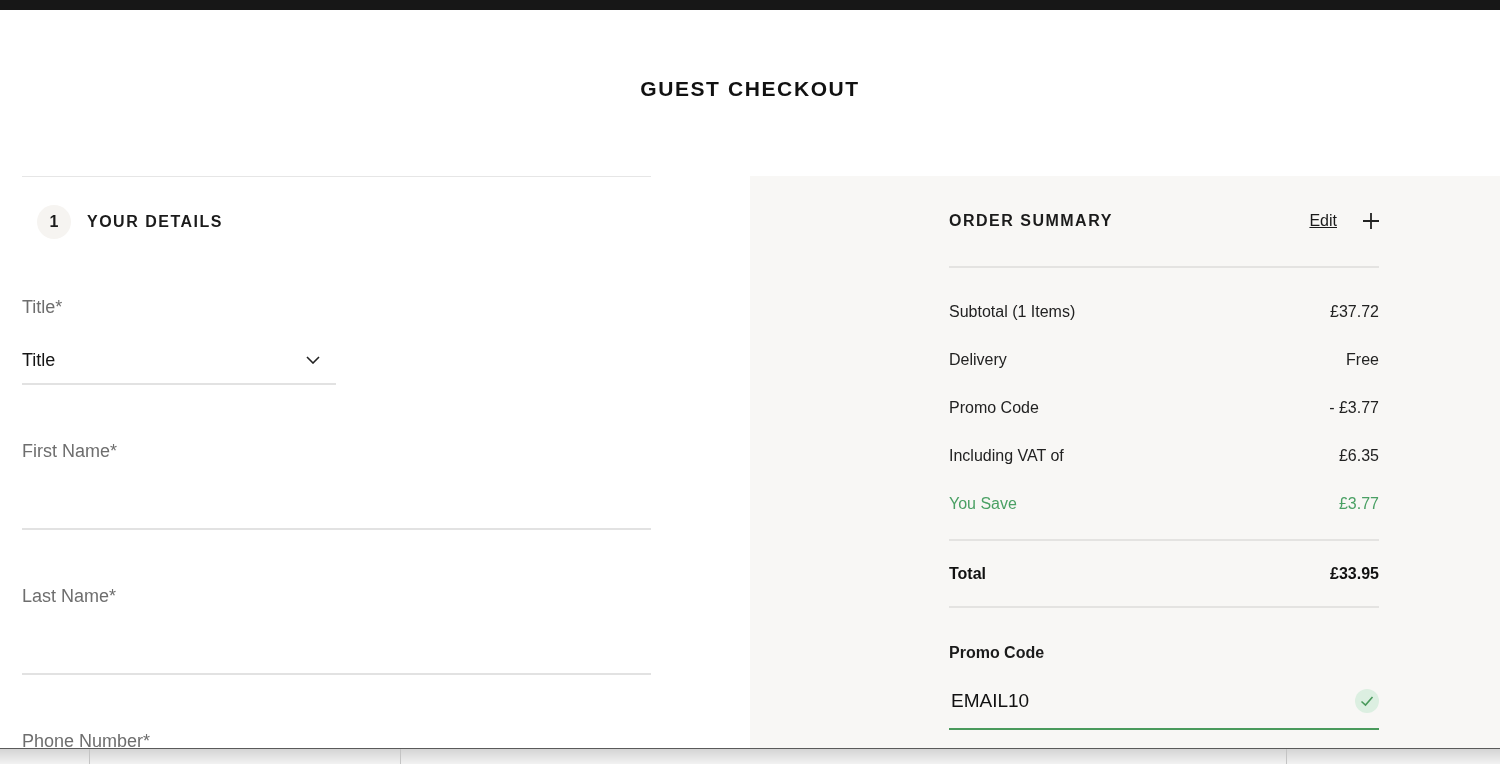  Describe the element at coordinates (1354, 408) in the screenshot. I see `line-amount: - £3.77` at that location.